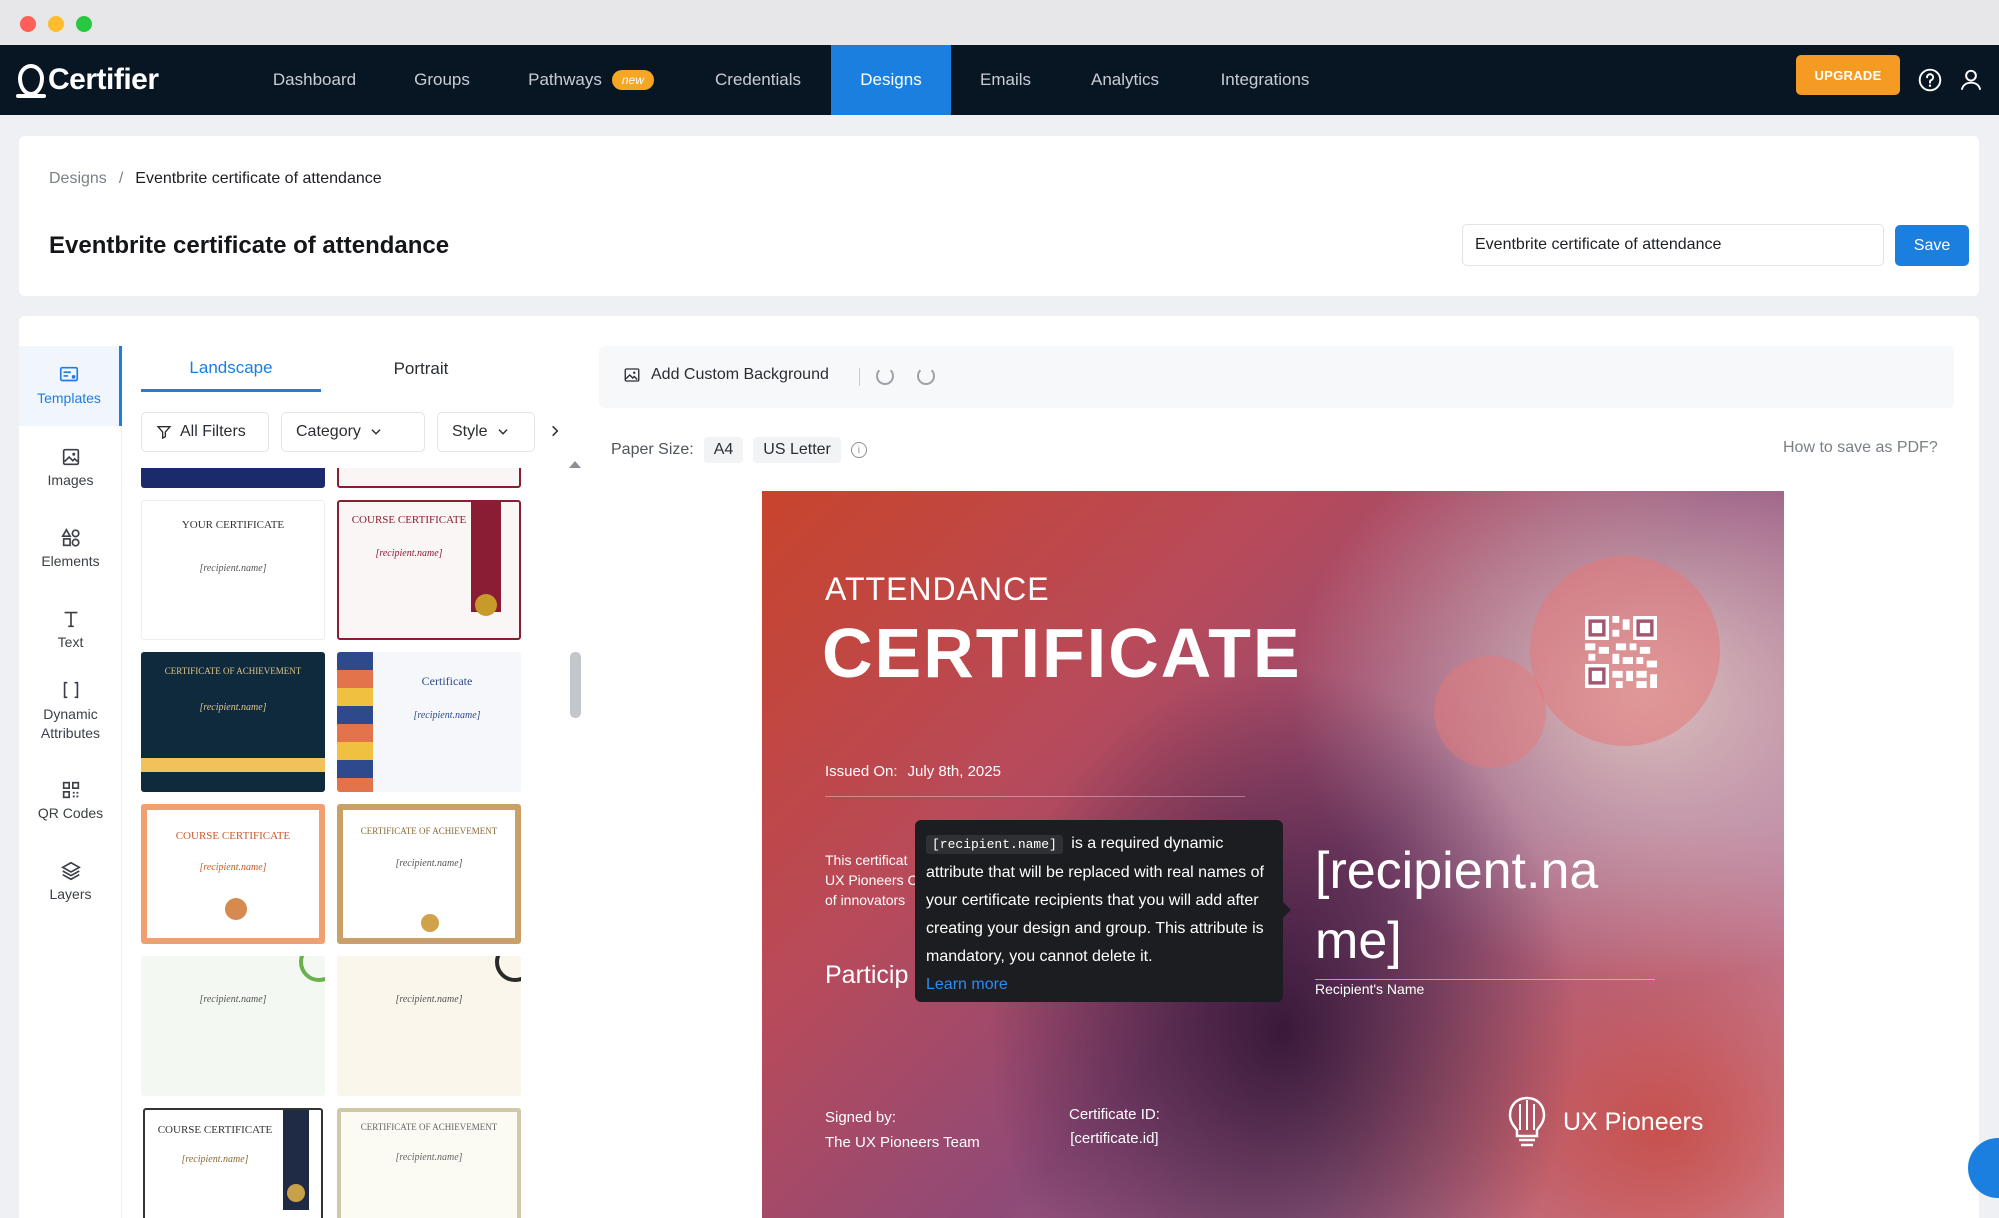 Image resolution: width=1999 pixels, height=1218 pixels. I want to click on issued-label: Issued On:, so click(861, 771).